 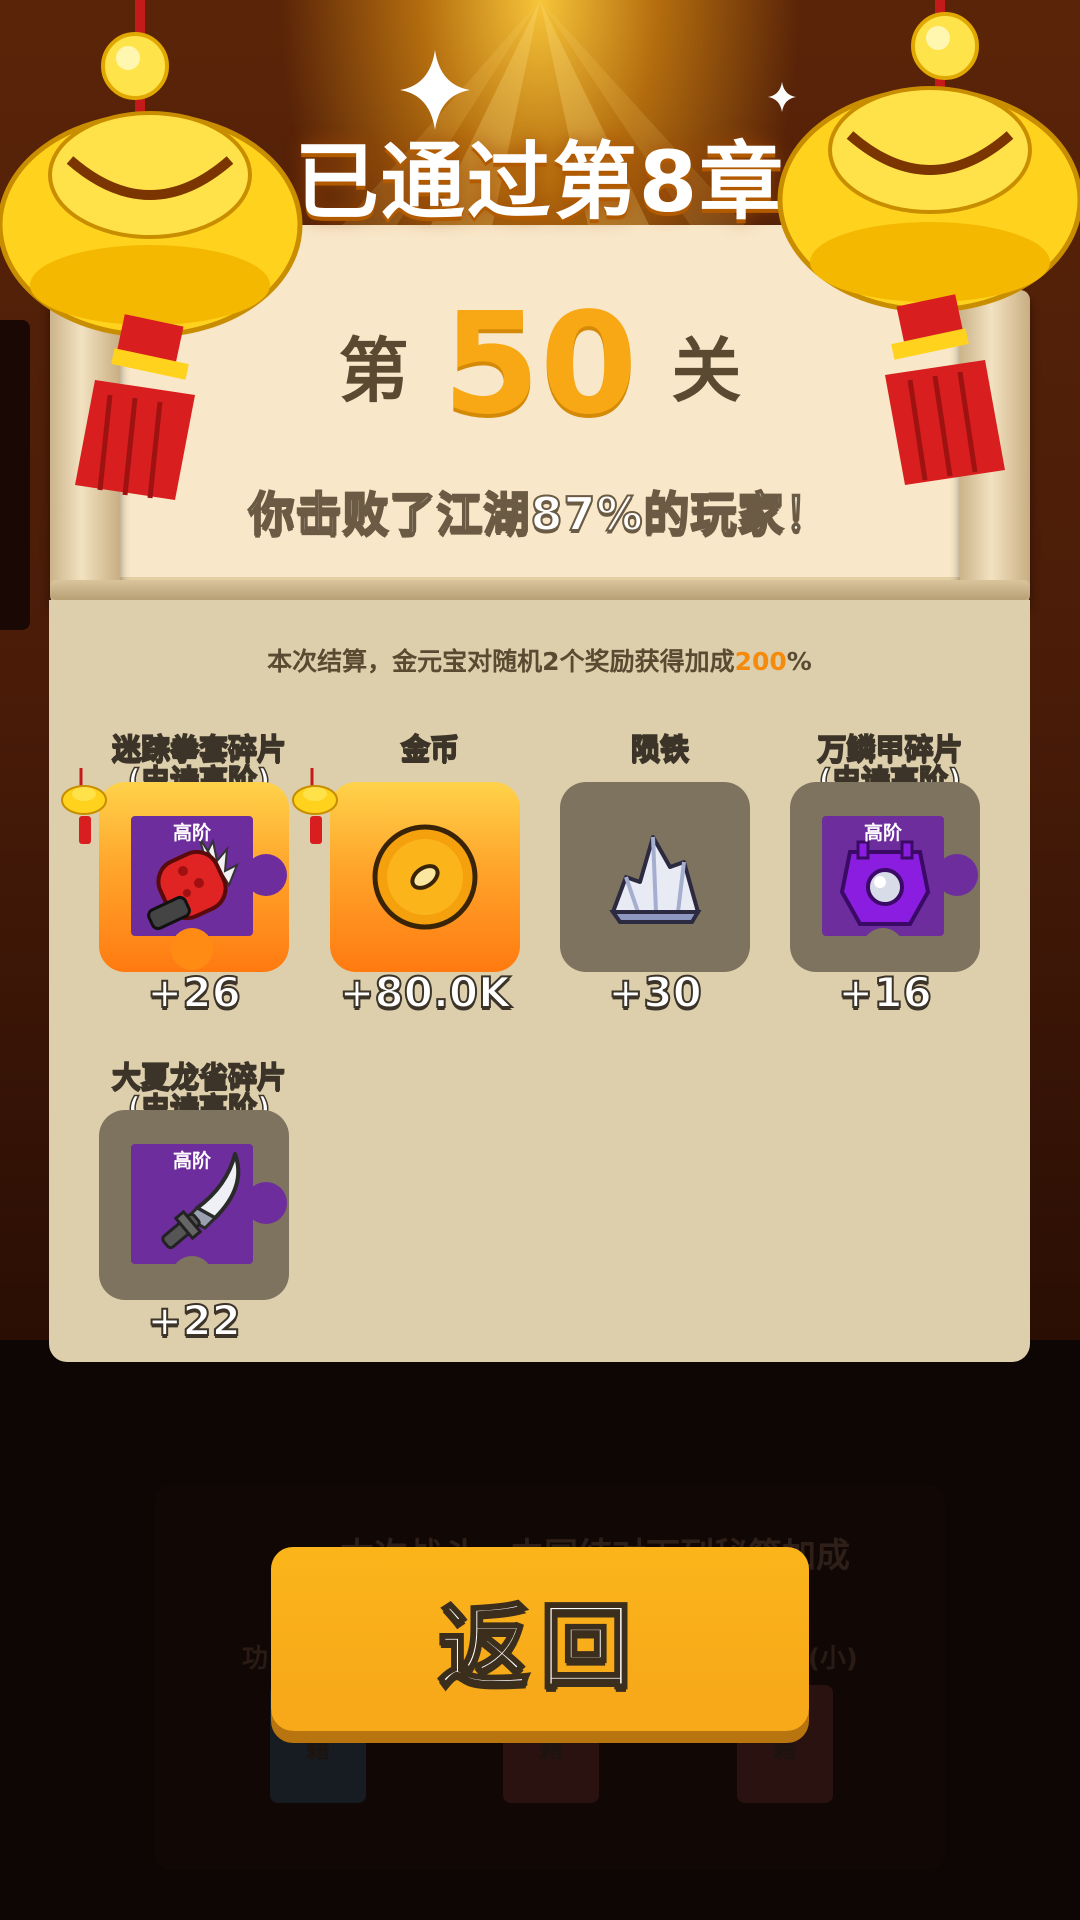 I want to click on level-number: 50, so click(x=540, y=364).